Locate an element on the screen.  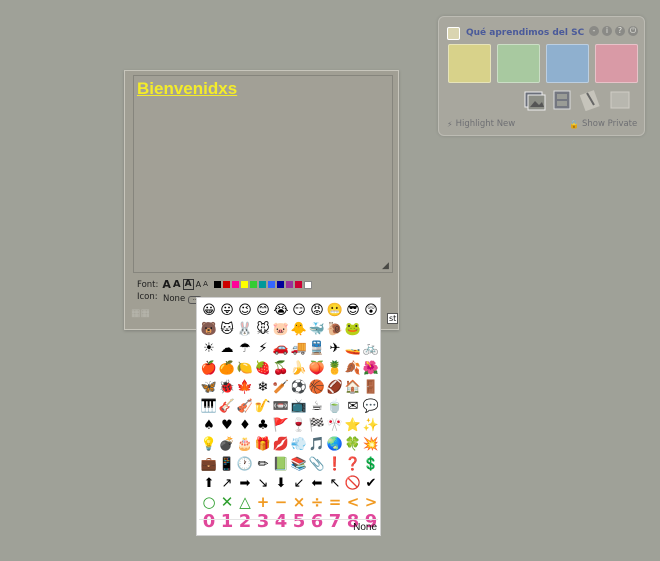
icon-option: ⭐ is located at coordinates (353, 425).